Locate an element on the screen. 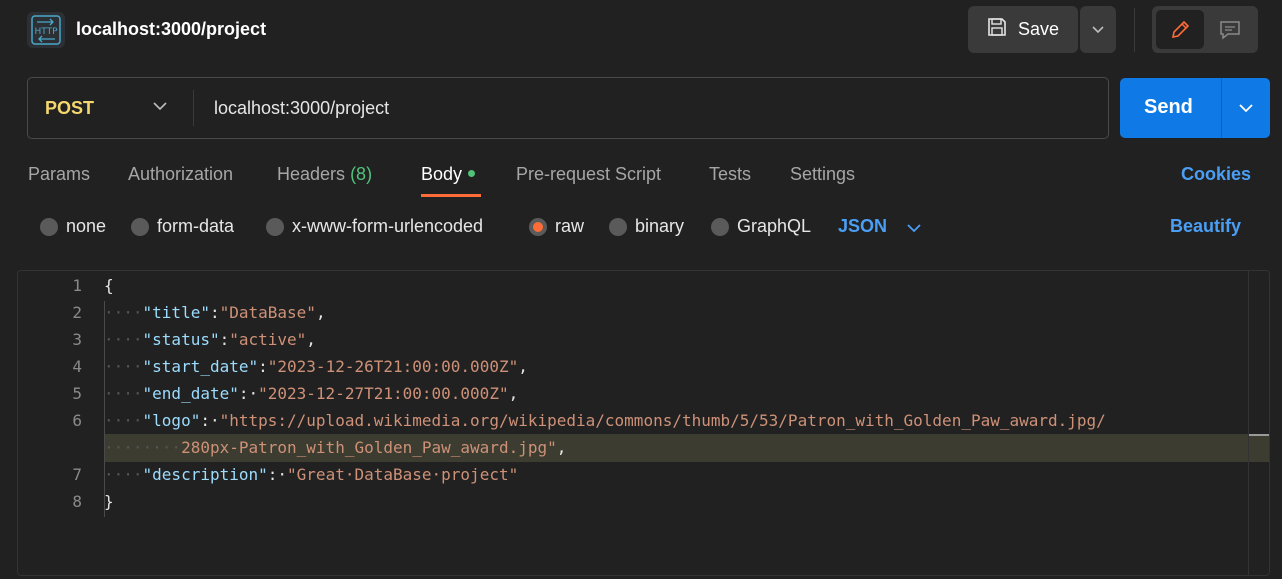 The image size is (1282, 579). tab-headers-label: Headers is located at coordinates (311, 174).